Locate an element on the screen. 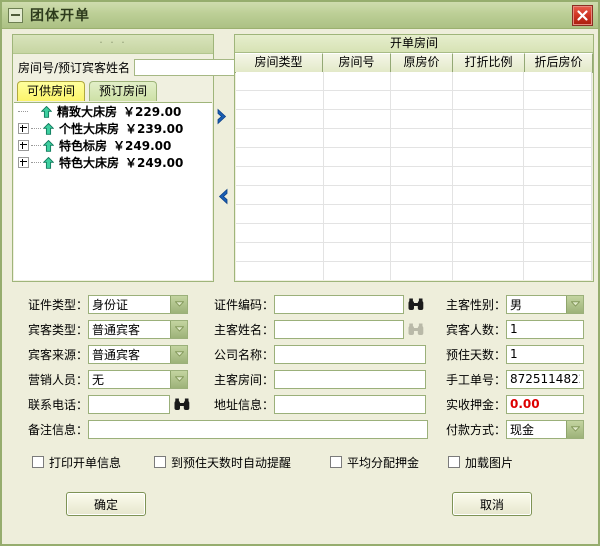 This screenshot has width=600, height=546. sales-staff-select: 无 is located at coordinates (138, 379).